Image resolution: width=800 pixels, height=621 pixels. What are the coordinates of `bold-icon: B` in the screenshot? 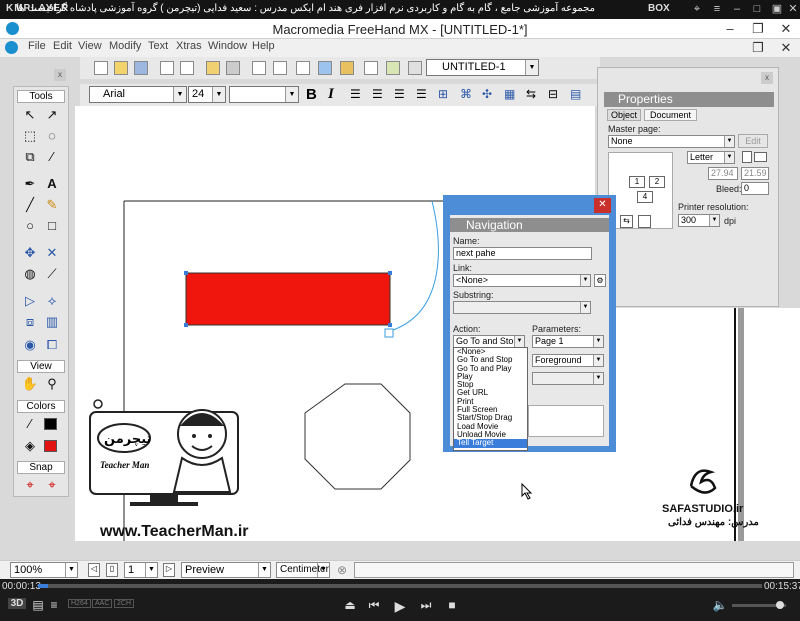 It's located at (311, 94).